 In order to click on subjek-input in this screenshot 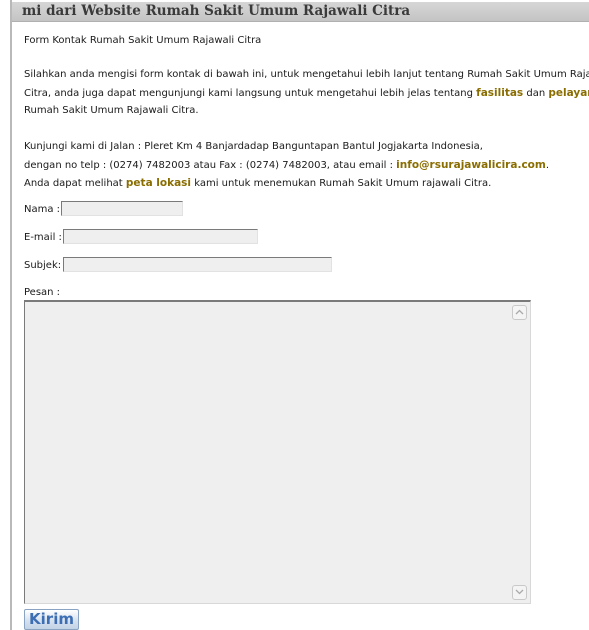, I will do `click(197, 264)`.